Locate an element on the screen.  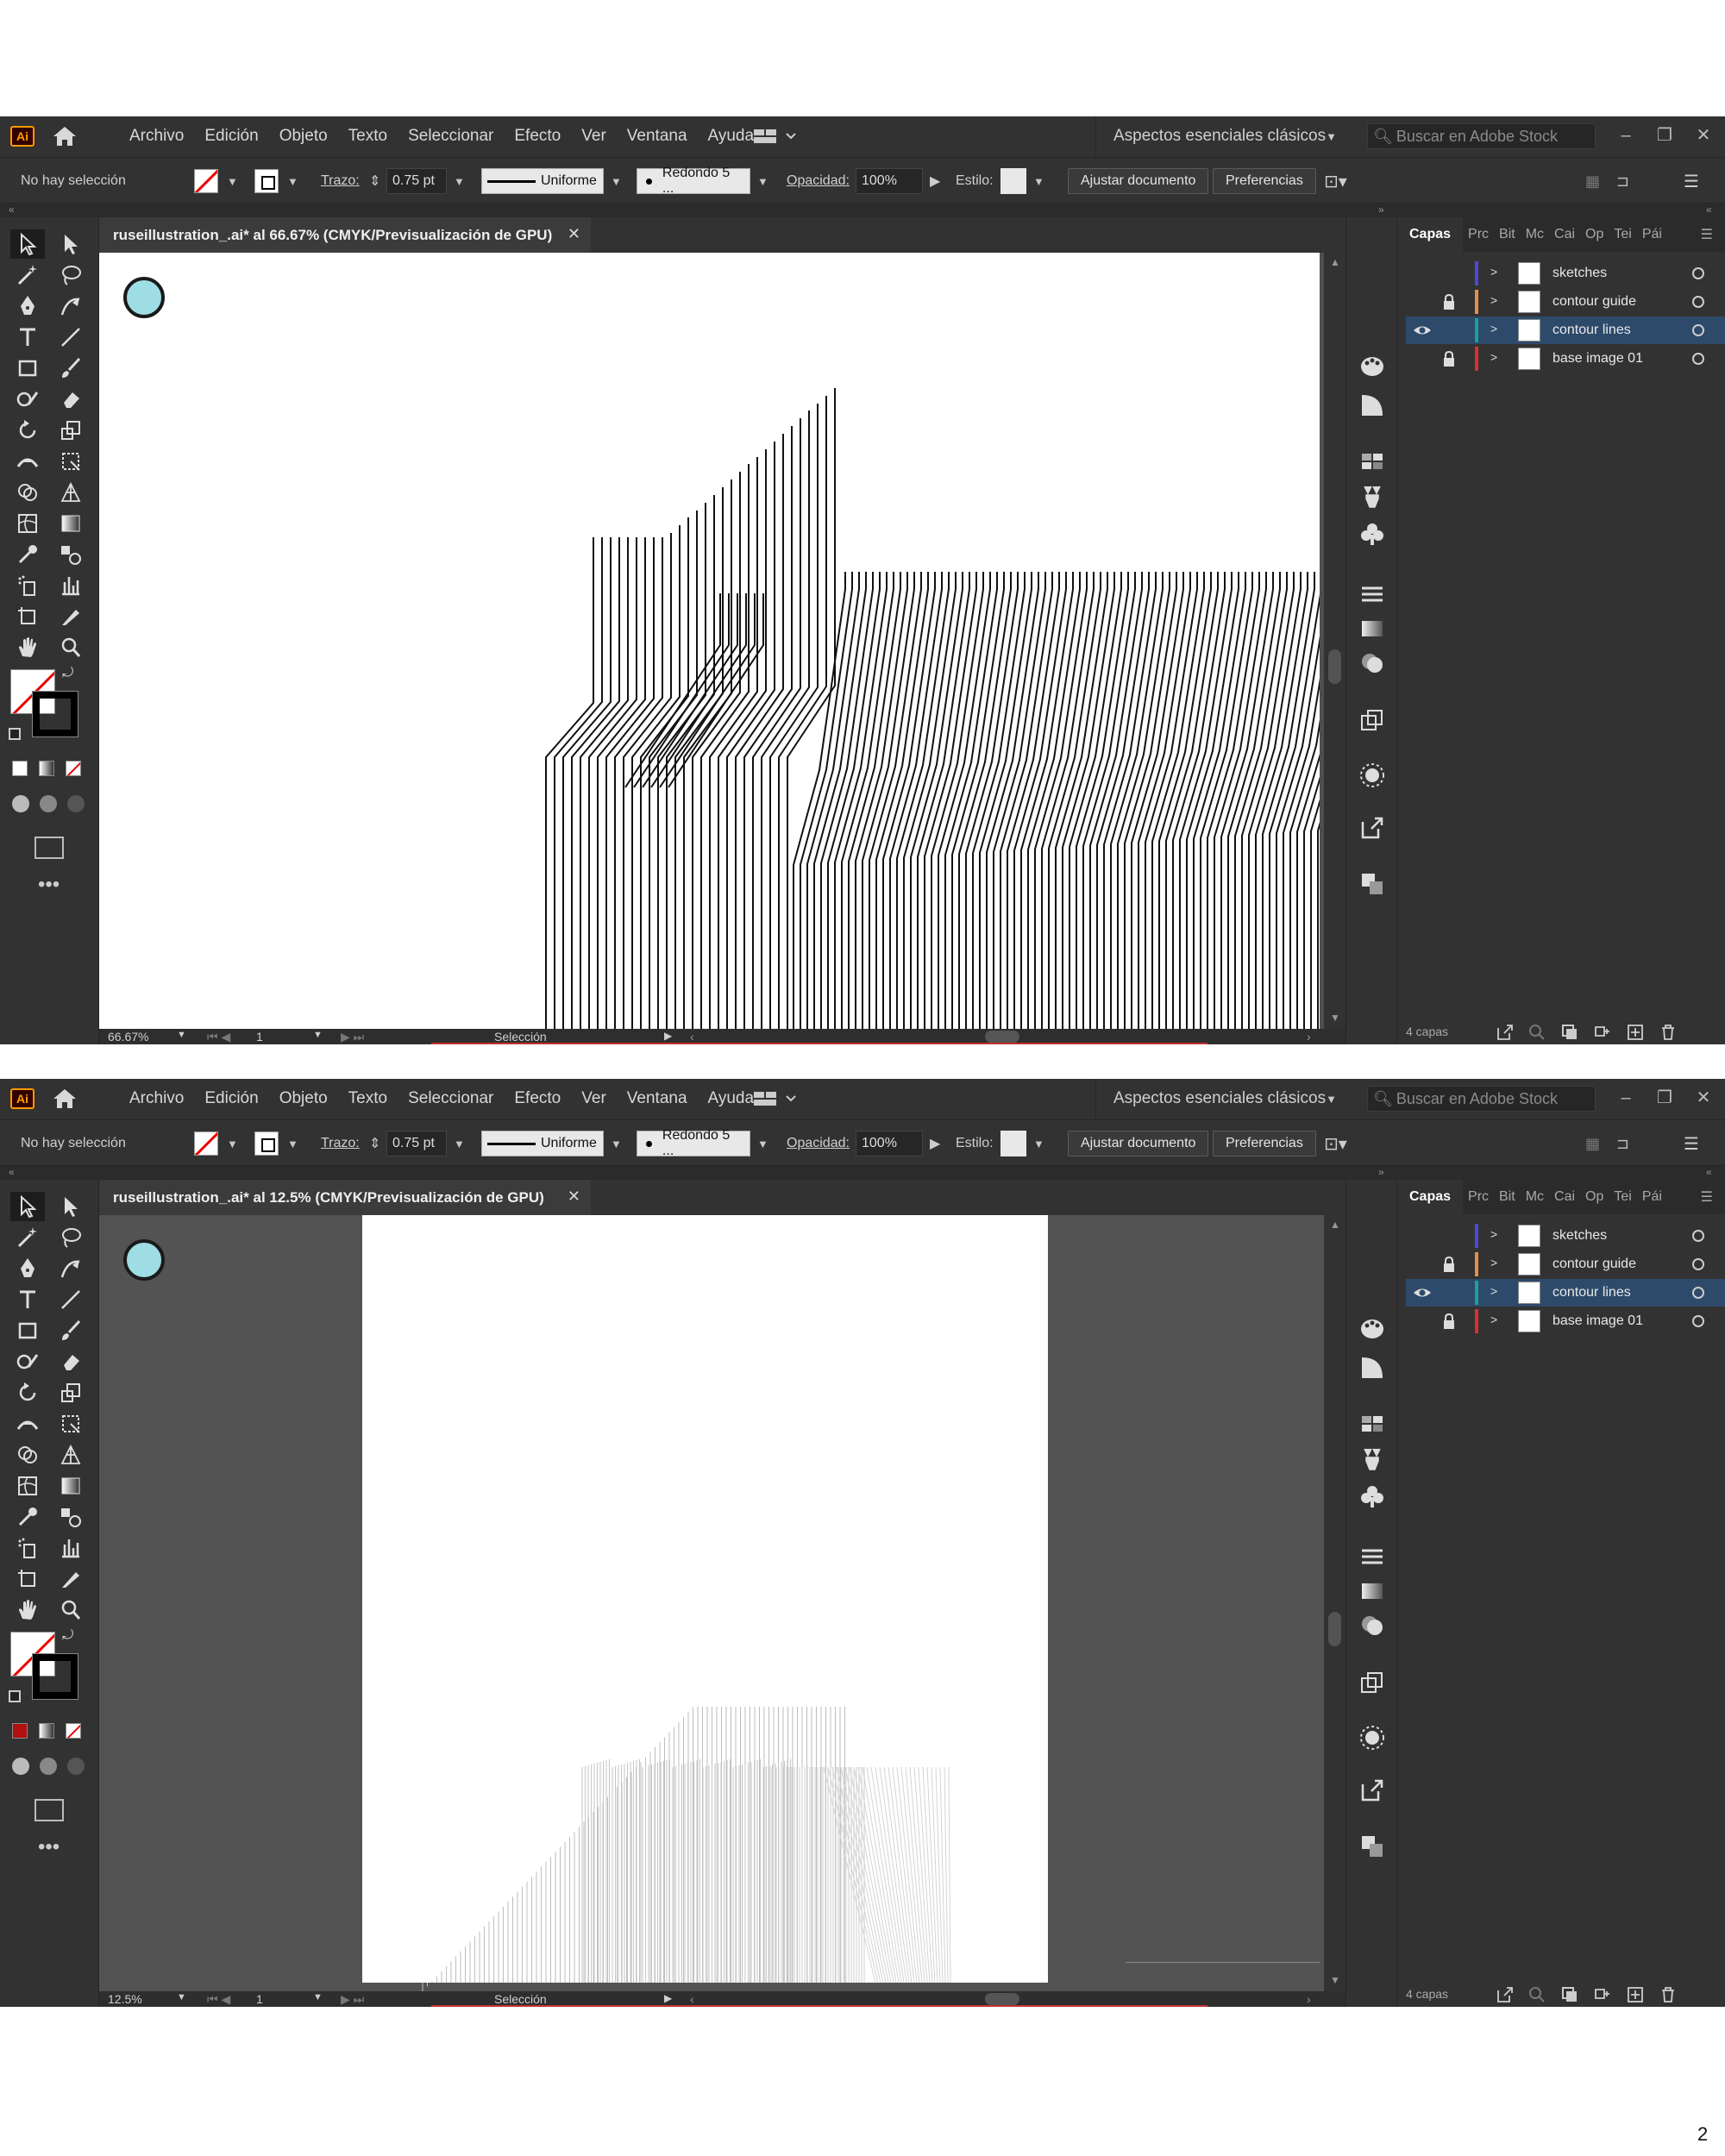
rectangle-tool-icon is located at coordinates (27, 368).